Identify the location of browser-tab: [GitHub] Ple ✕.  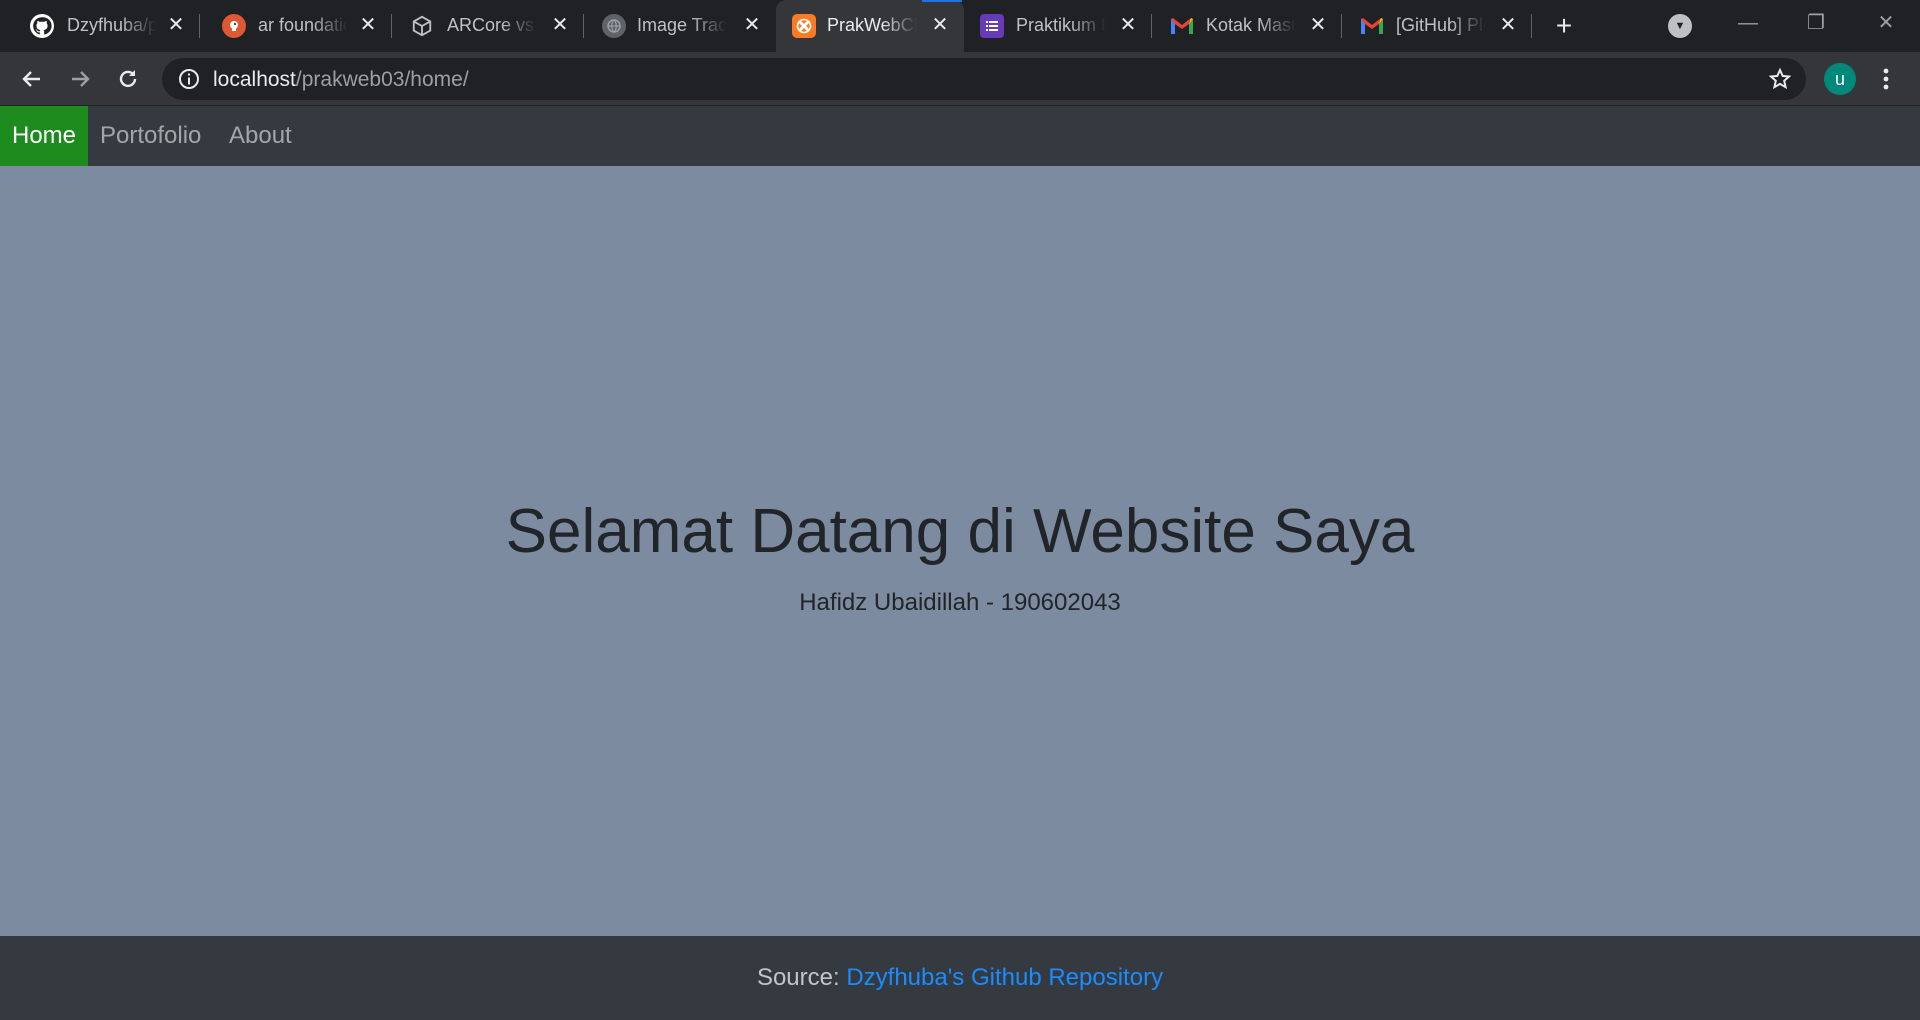
(1437, 26).